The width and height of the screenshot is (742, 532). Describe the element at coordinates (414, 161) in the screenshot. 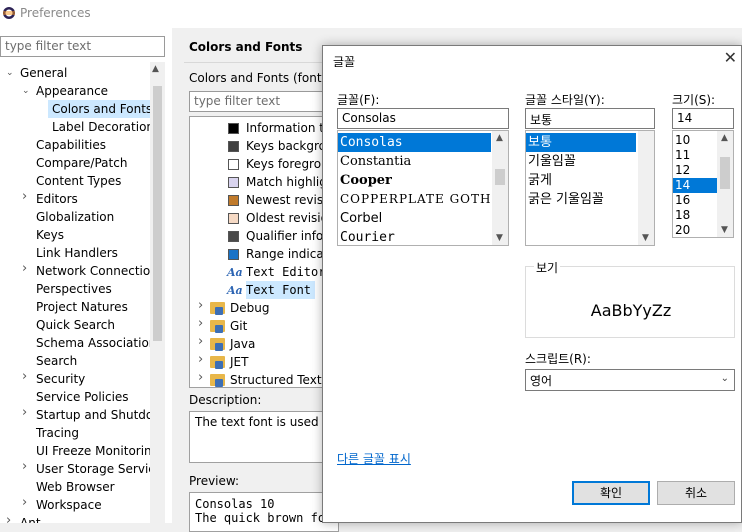

I see `font-list-item: Constantia` at that location.